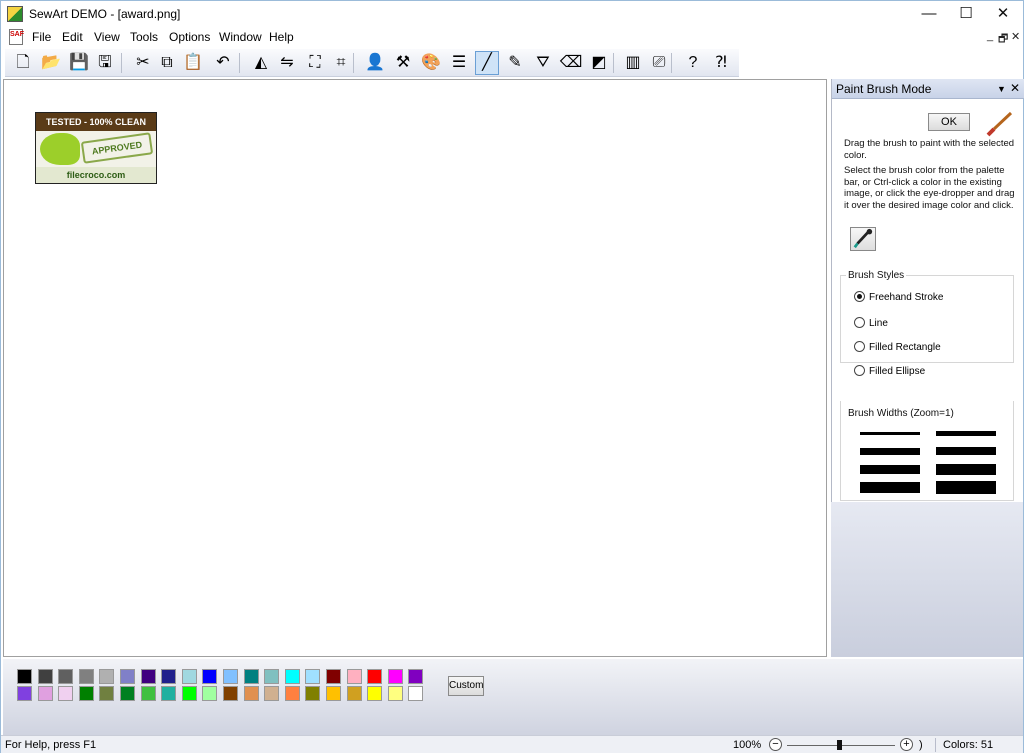 The image size is (1024, 753). Describe the element at coordinates (906, 744) in the screenshot. I see `zoom-in-button: +` at that location.